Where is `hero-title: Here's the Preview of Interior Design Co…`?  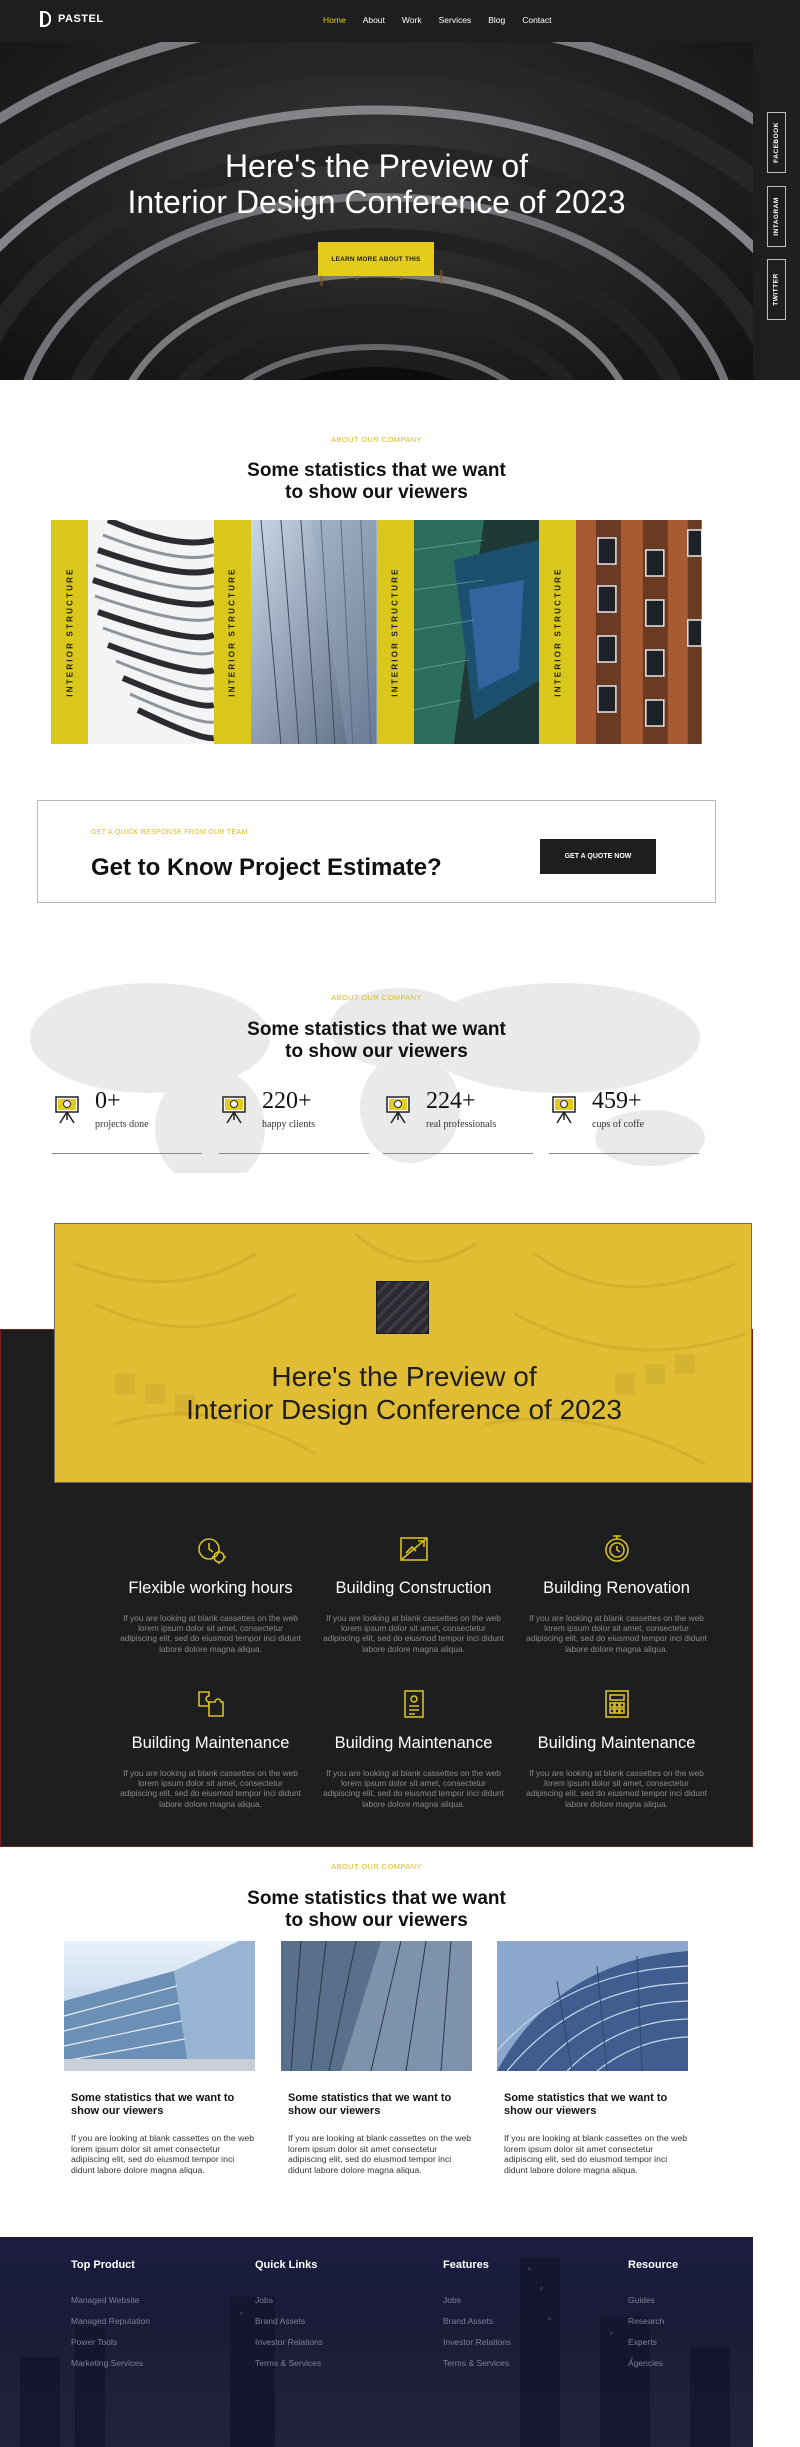
hero-title: Here's the Preview of Interior Design Co… is located at coordinates (376, 184).